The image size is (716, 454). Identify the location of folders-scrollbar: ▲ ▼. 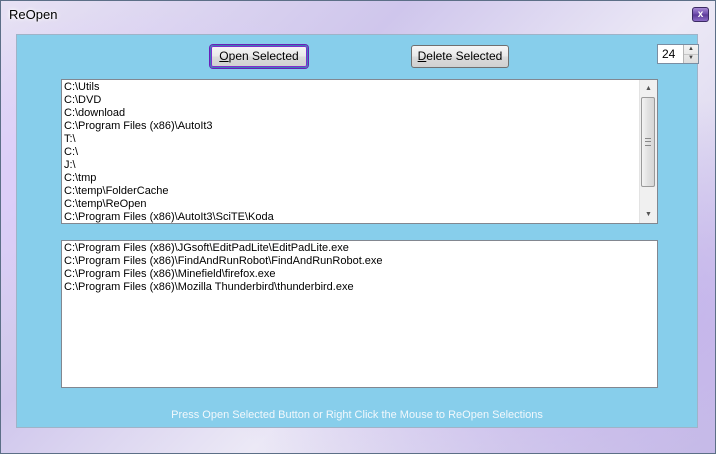
(648, 151).